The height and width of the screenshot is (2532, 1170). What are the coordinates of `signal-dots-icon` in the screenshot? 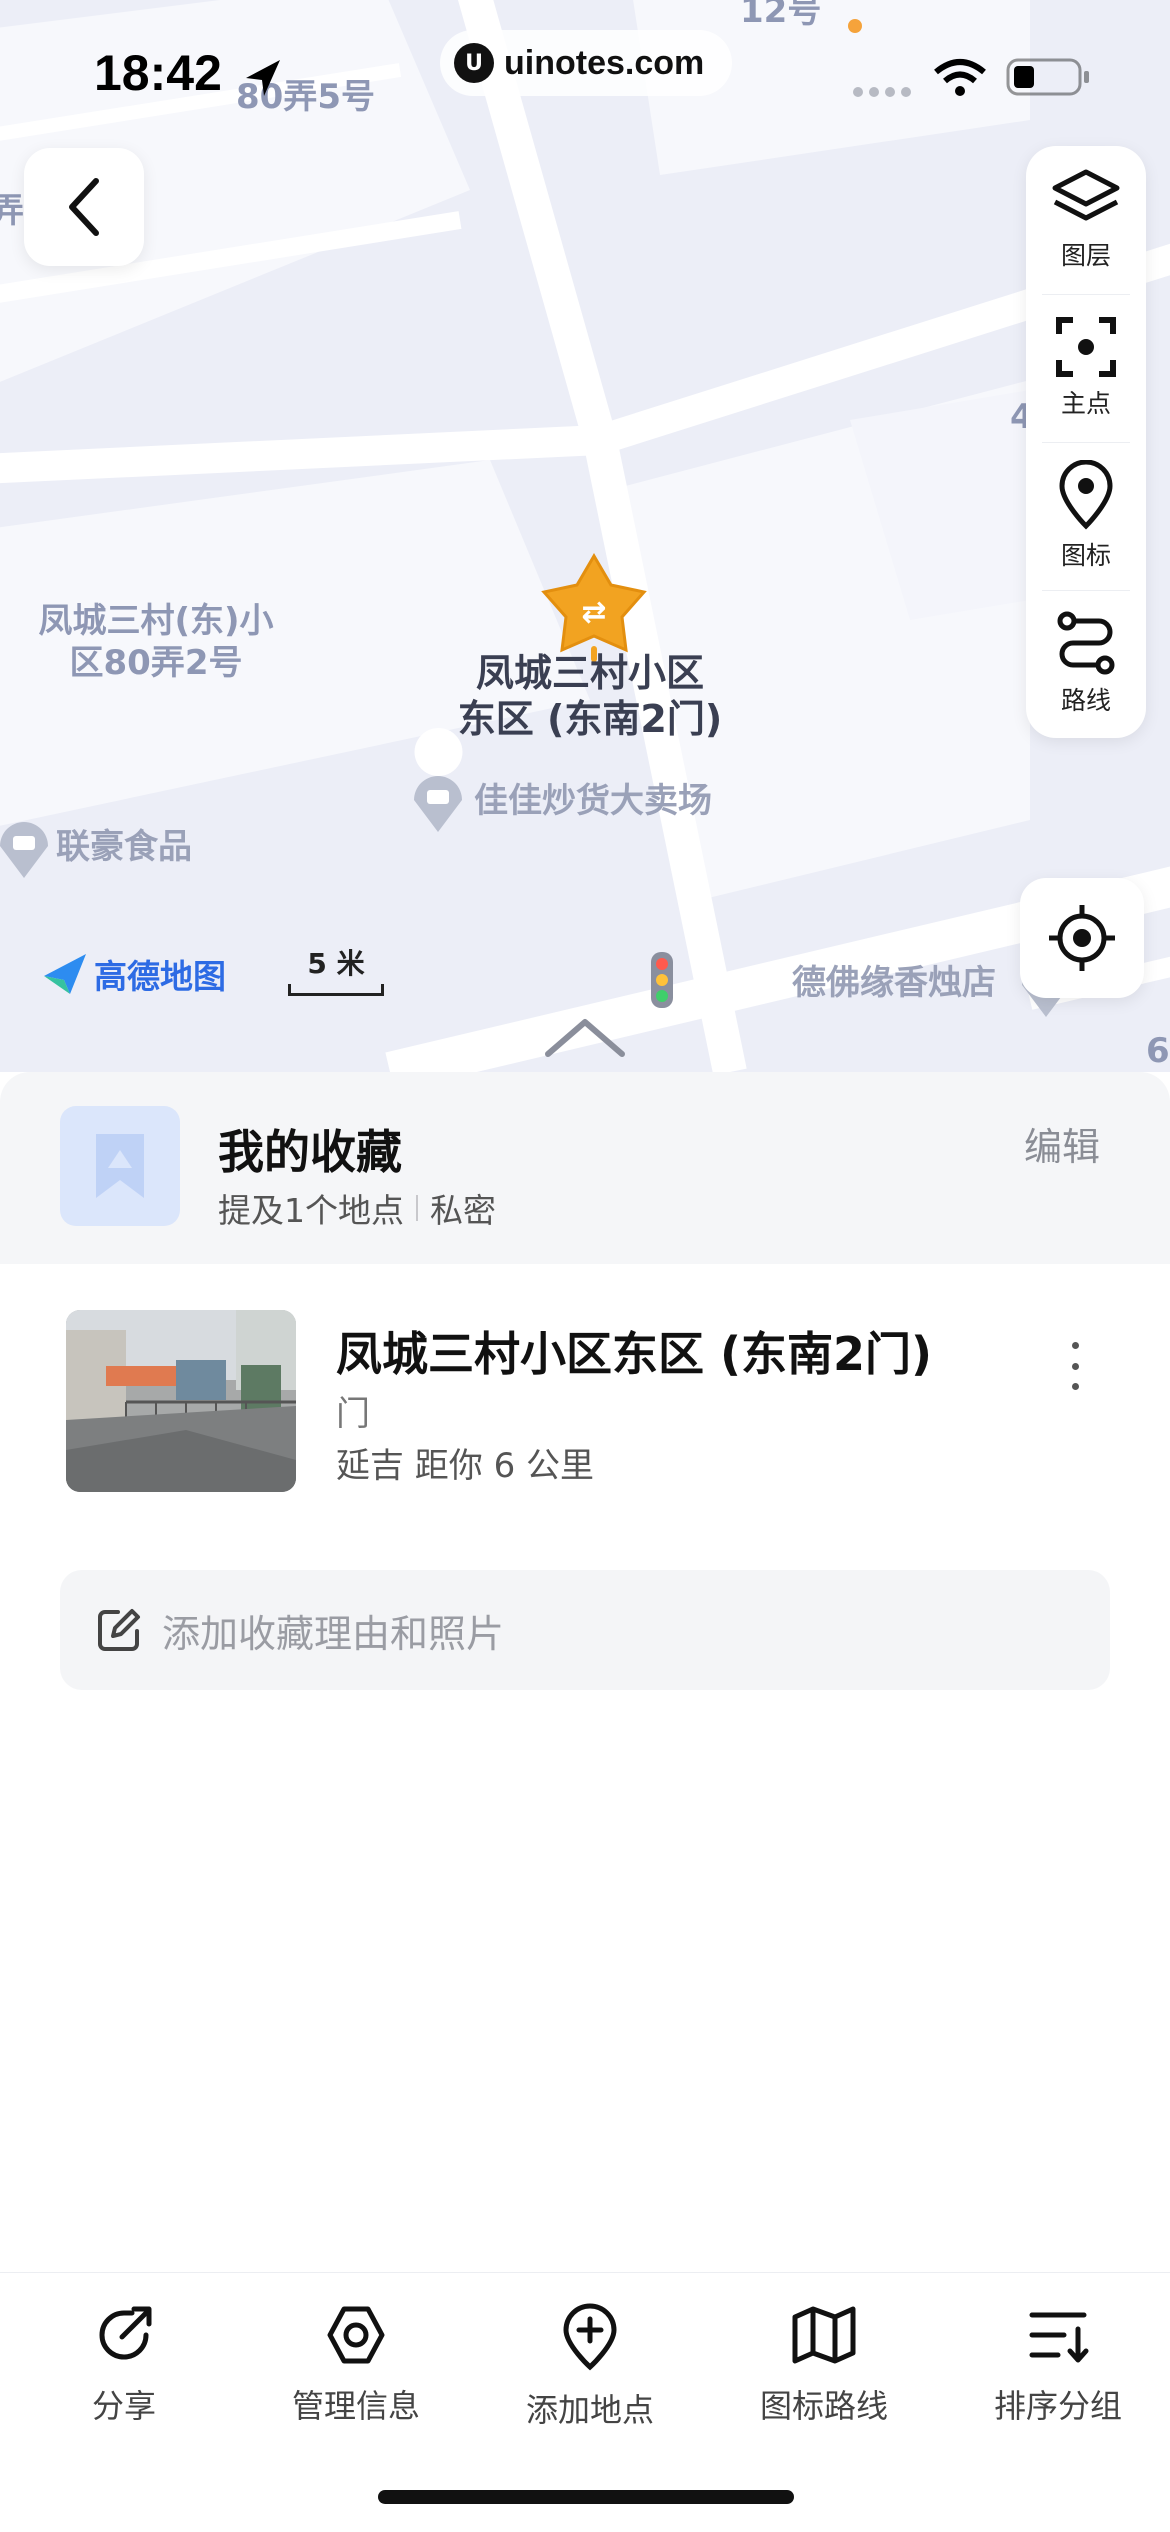 It's located at (882, 92).